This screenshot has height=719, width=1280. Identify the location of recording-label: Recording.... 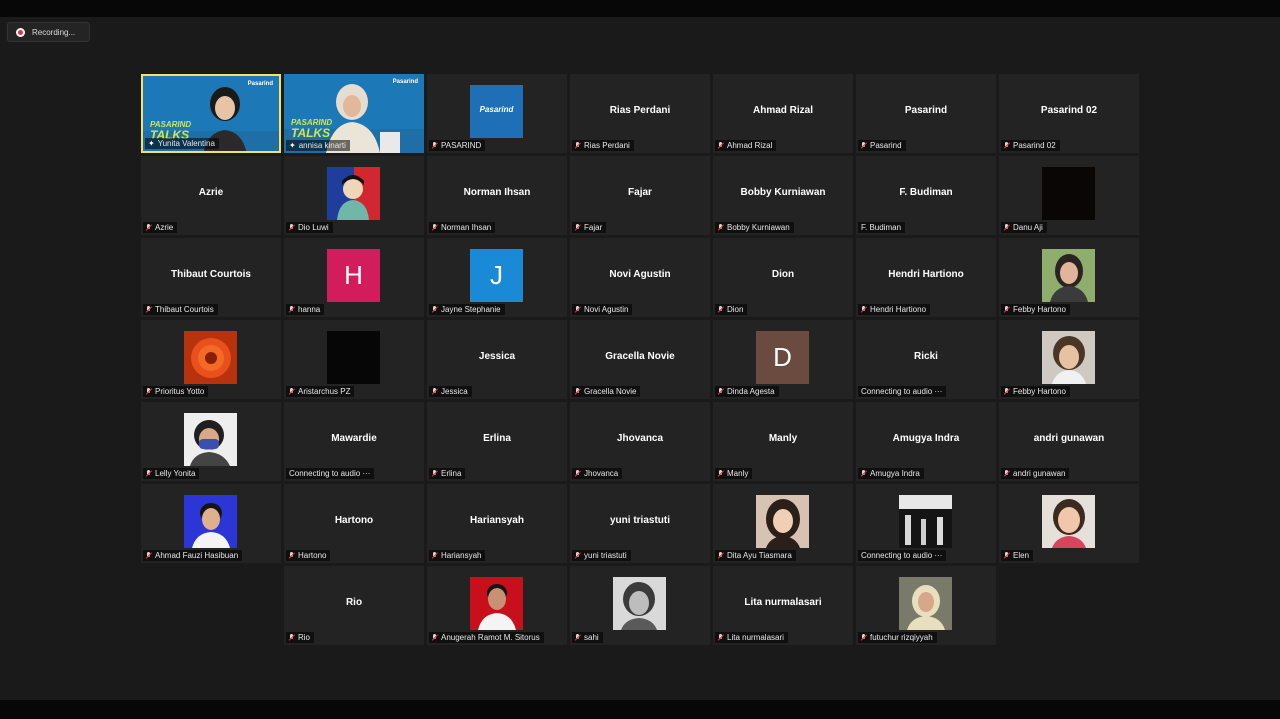
(54, 32).